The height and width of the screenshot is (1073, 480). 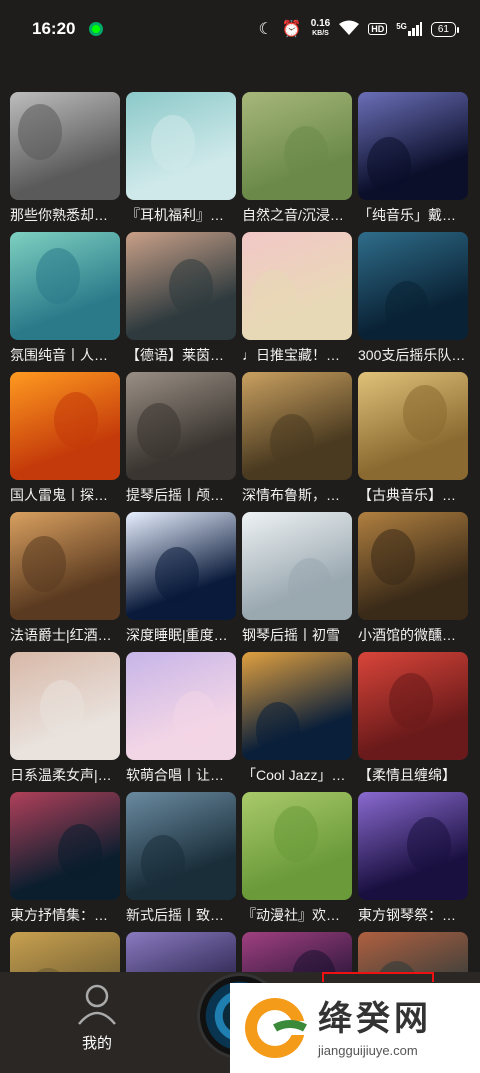 I want to click on playlist-card: 『动漫社』欢乐时光, so click(x=297, y=860).